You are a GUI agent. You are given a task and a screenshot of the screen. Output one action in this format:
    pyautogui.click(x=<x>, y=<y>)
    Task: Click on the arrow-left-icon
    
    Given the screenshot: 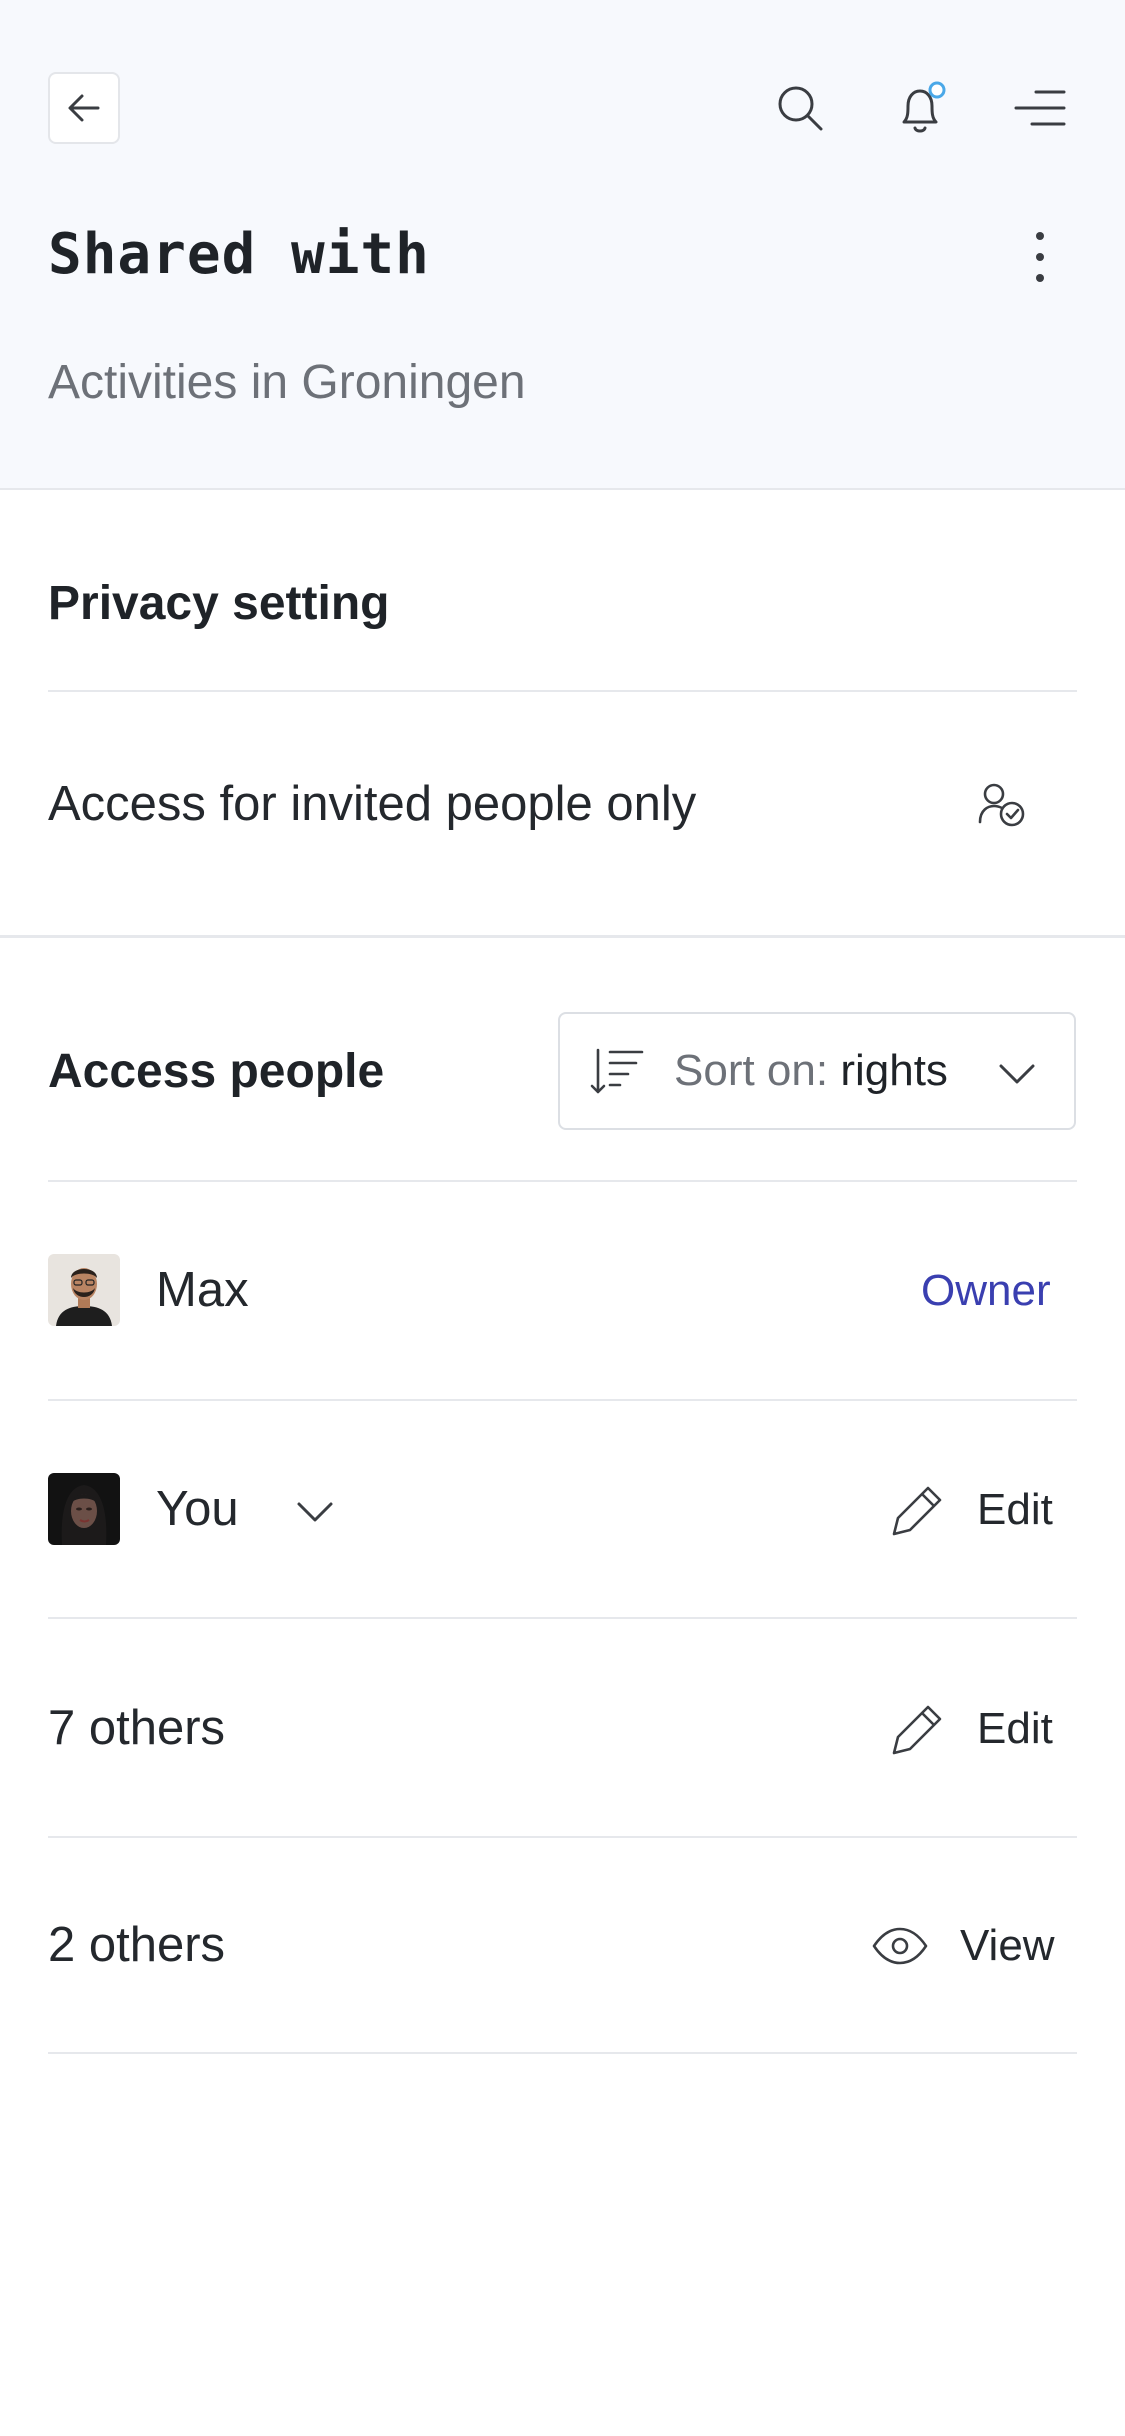 What is the action you would take?
    pyautogui.click(x=84, y=108)
    